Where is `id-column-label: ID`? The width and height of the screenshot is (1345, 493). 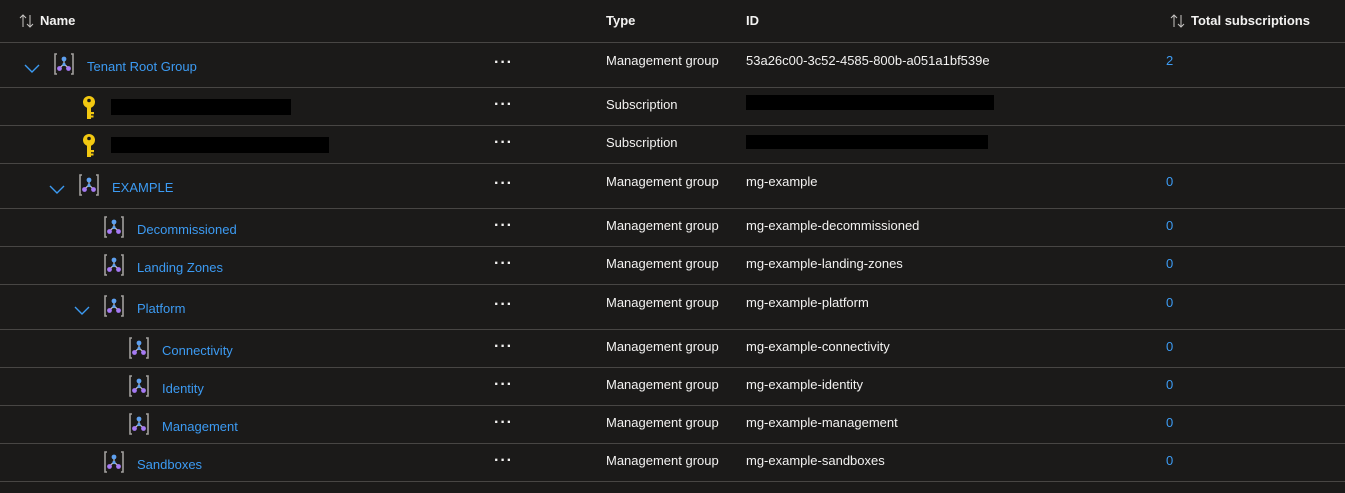 id-column-label: ID is located at coordinates (752, 20).